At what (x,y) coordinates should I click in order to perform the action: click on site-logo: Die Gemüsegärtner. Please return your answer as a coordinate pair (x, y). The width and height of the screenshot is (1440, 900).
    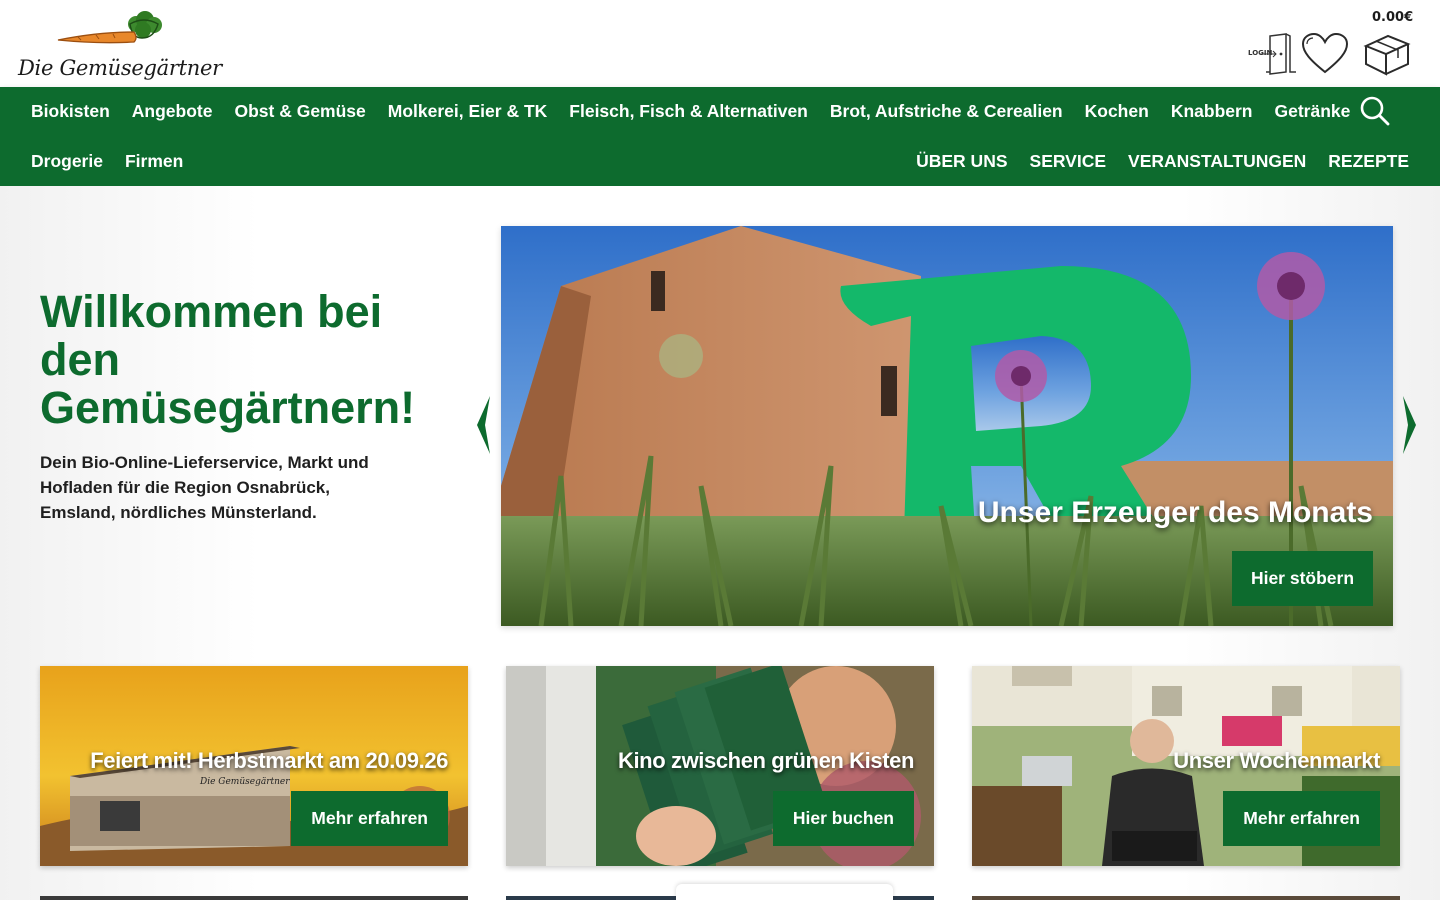
    Looking at the image, I should click on (120, 46).